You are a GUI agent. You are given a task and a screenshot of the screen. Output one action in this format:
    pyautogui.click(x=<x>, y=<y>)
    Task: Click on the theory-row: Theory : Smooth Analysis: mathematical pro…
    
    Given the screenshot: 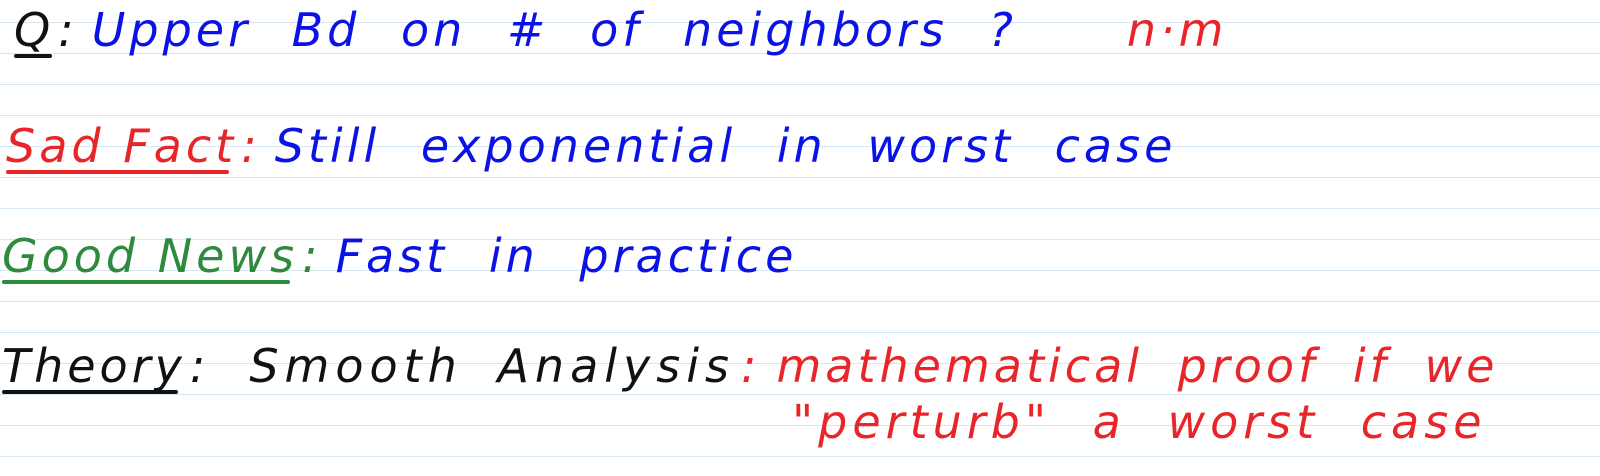 What is the action you would take?
    pyautogui.click(x=749, y=367)
    